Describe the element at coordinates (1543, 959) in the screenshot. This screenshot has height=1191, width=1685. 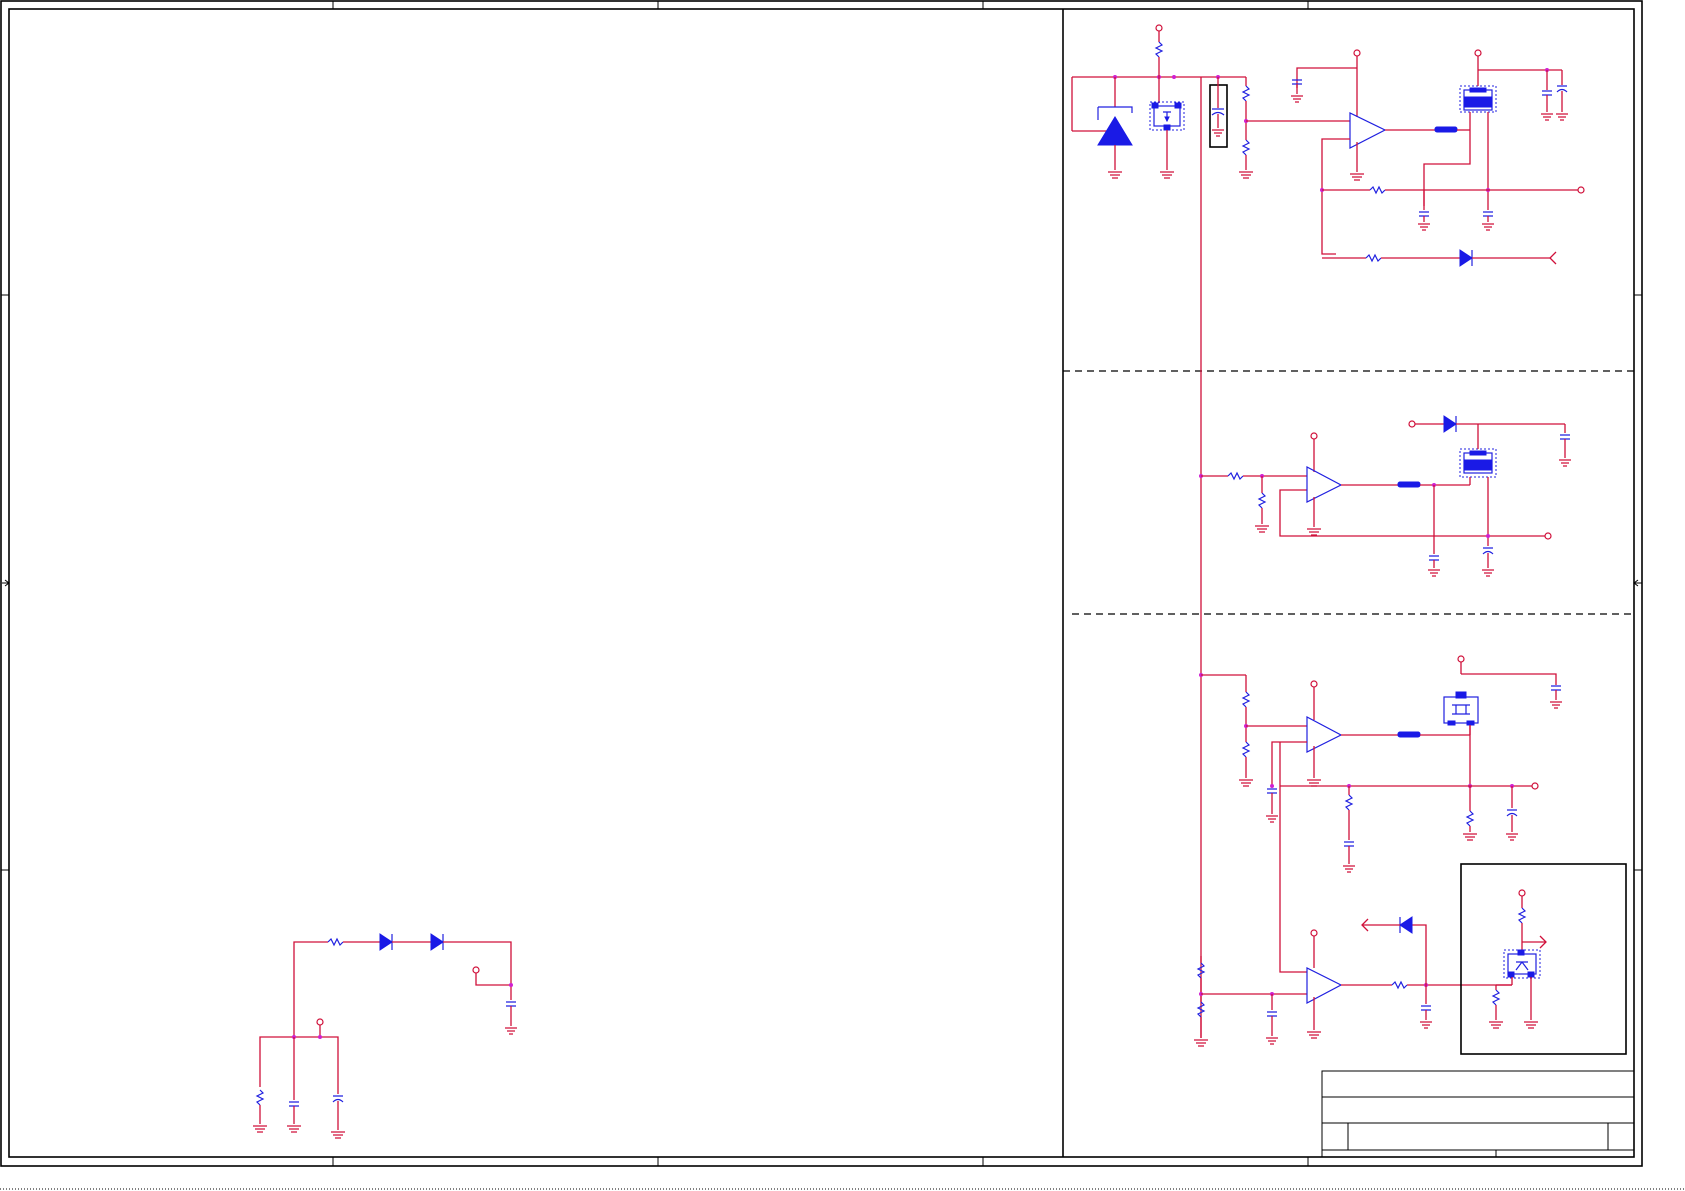
I see `boxed-transistor-circuit` at that location.